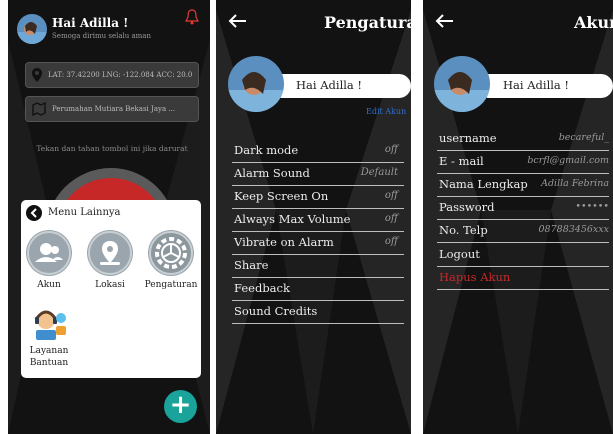 The height and width of the screenshot is (434, 613). What do you see at coordinates (276, 311) in the screenshot?
I see `settings-row-label: Sound Credits` at bounding box center [276, 311].